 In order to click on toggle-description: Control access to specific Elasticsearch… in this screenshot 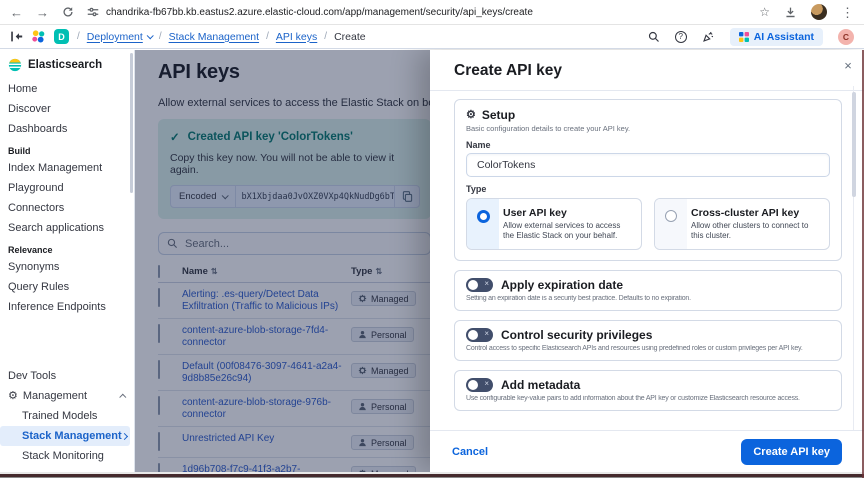, I will do `click(634, 348)`.